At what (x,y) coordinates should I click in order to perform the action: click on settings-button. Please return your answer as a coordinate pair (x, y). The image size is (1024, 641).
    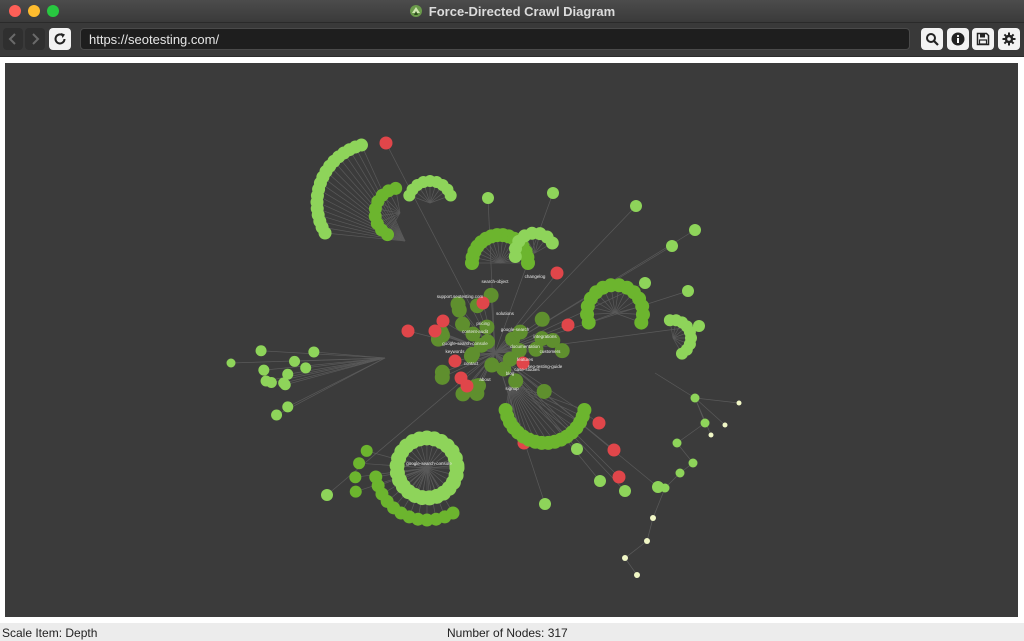
    Looking at the image, I should click on (1009, 39).